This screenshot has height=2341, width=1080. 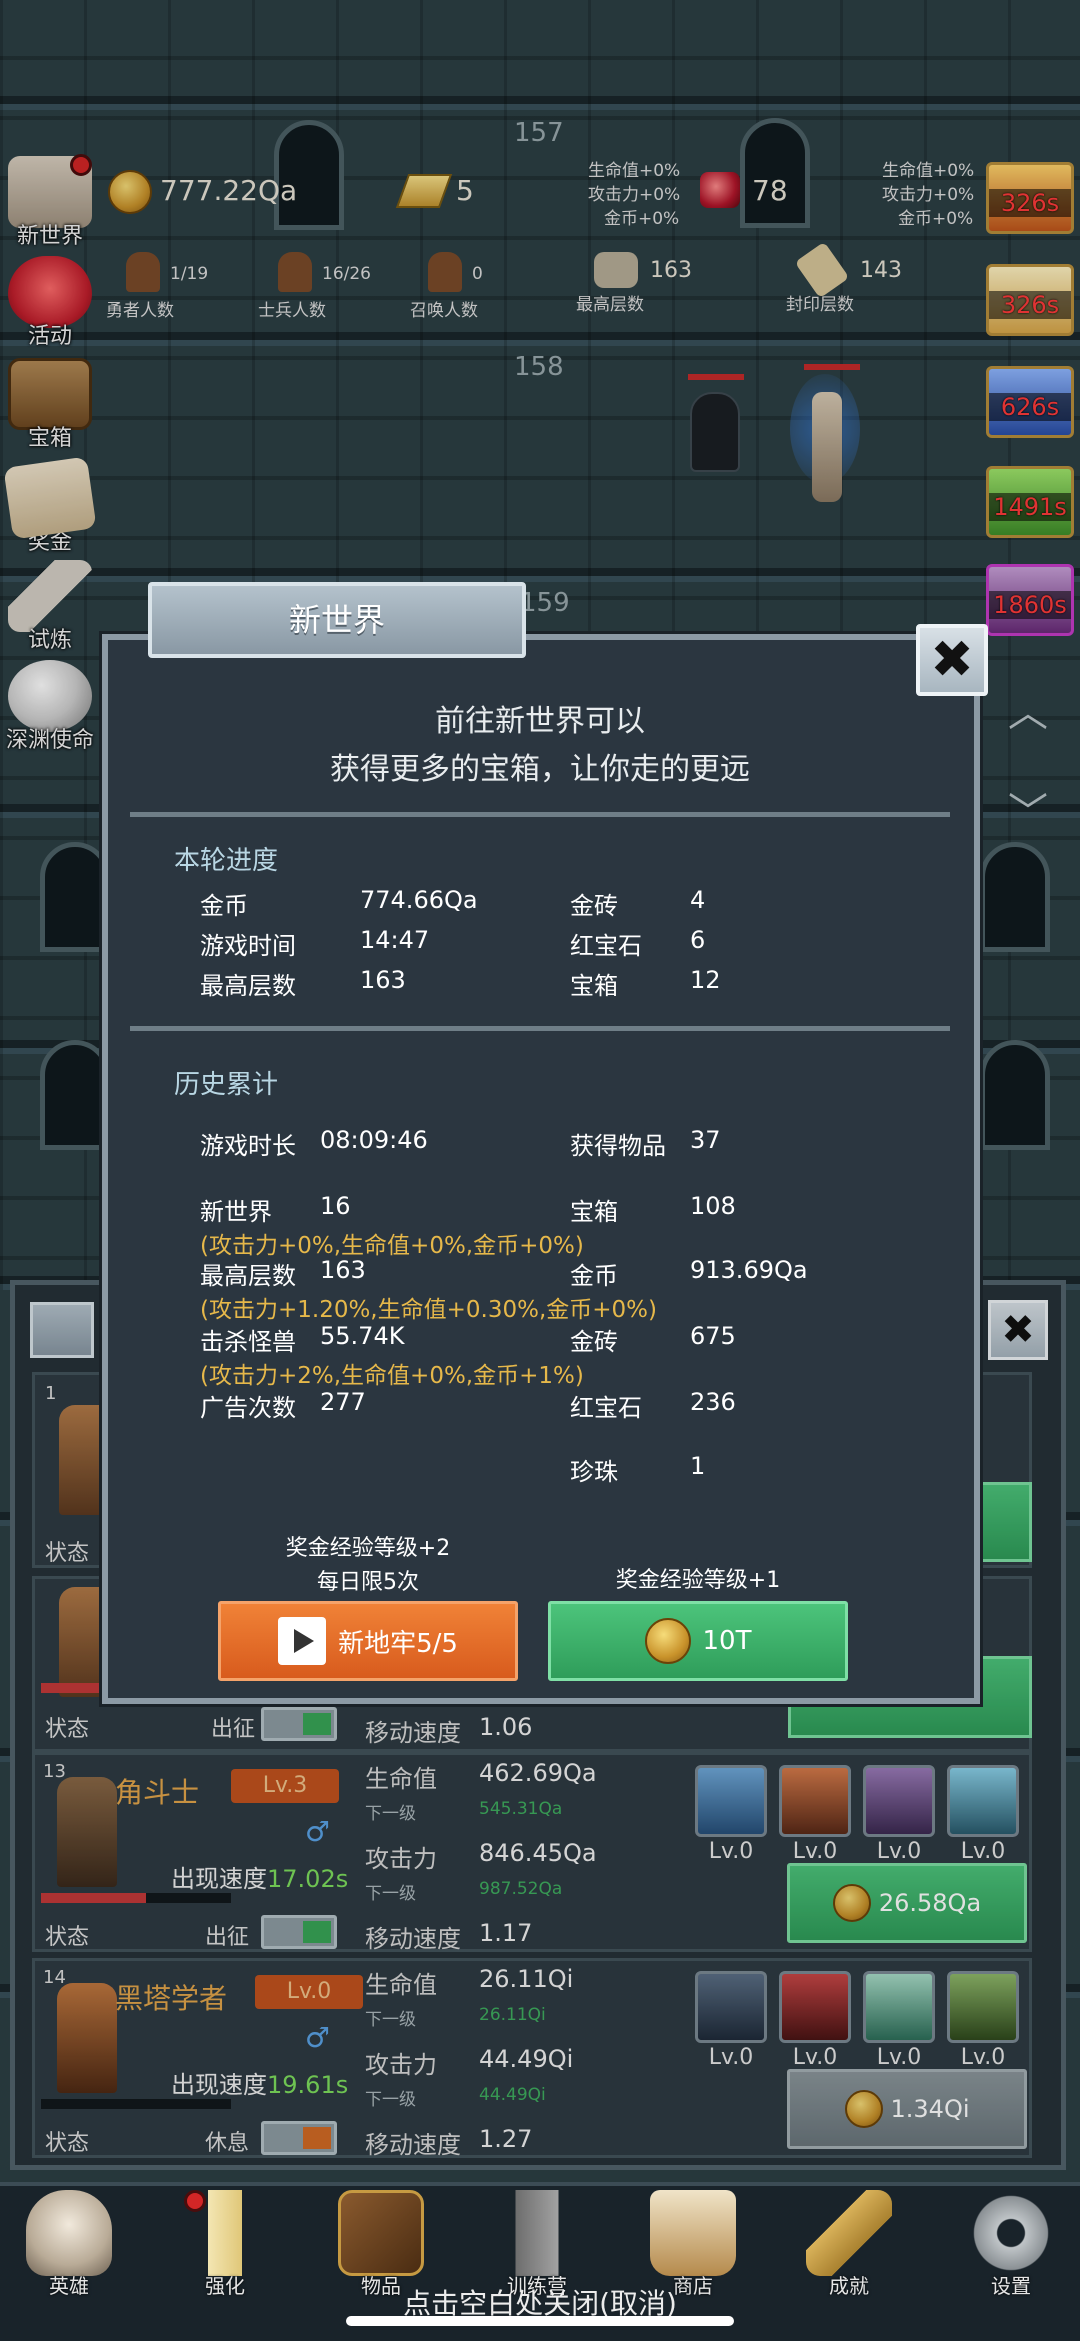 What do you see at coordinates (594, 986) in the screenshot?
I see `round-chest-label: 宝箱` at bounding box center [594, 986].